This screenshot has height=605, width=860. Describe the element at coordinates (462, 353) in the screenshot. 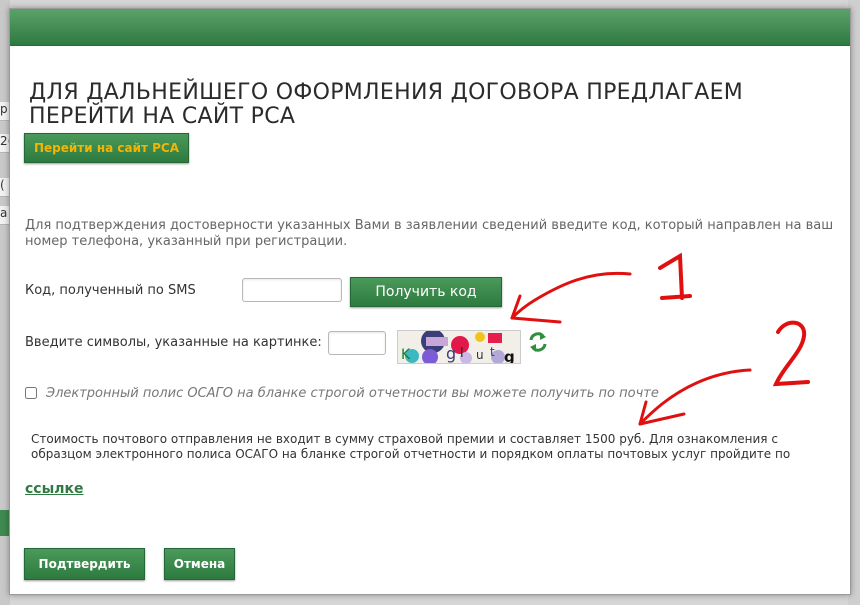

I see `svg-text: l` at that location.